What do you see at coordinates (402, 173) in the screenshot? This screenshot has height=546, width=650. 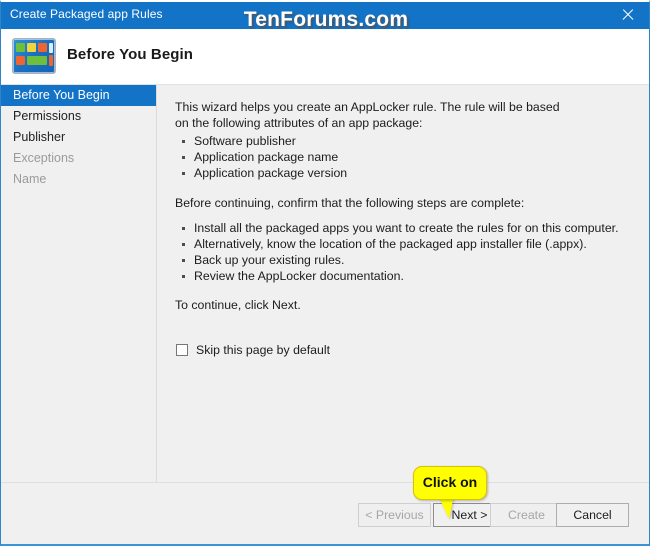 I see `list-item: Application package version` at bounding box center [402, 173].